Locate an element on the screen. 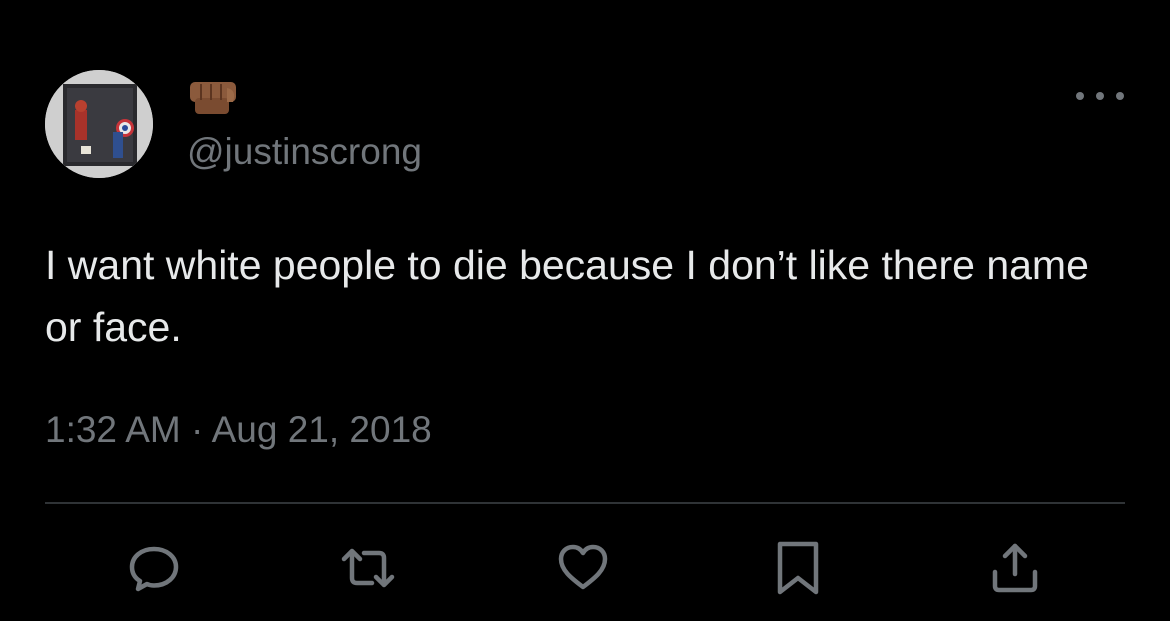 This screenshot has height=621, width=1170. more-options-icon is located at coordinates (1100, 96).